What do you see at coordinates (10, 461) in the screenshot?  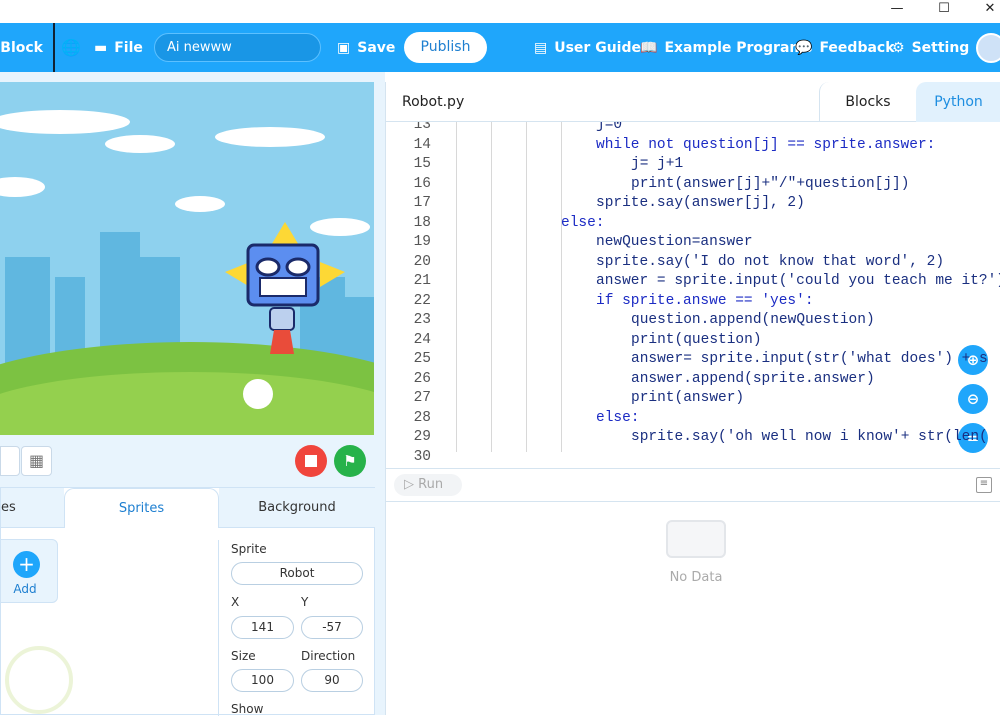 I see `small-stage-button` at bounding box center [10, 461].